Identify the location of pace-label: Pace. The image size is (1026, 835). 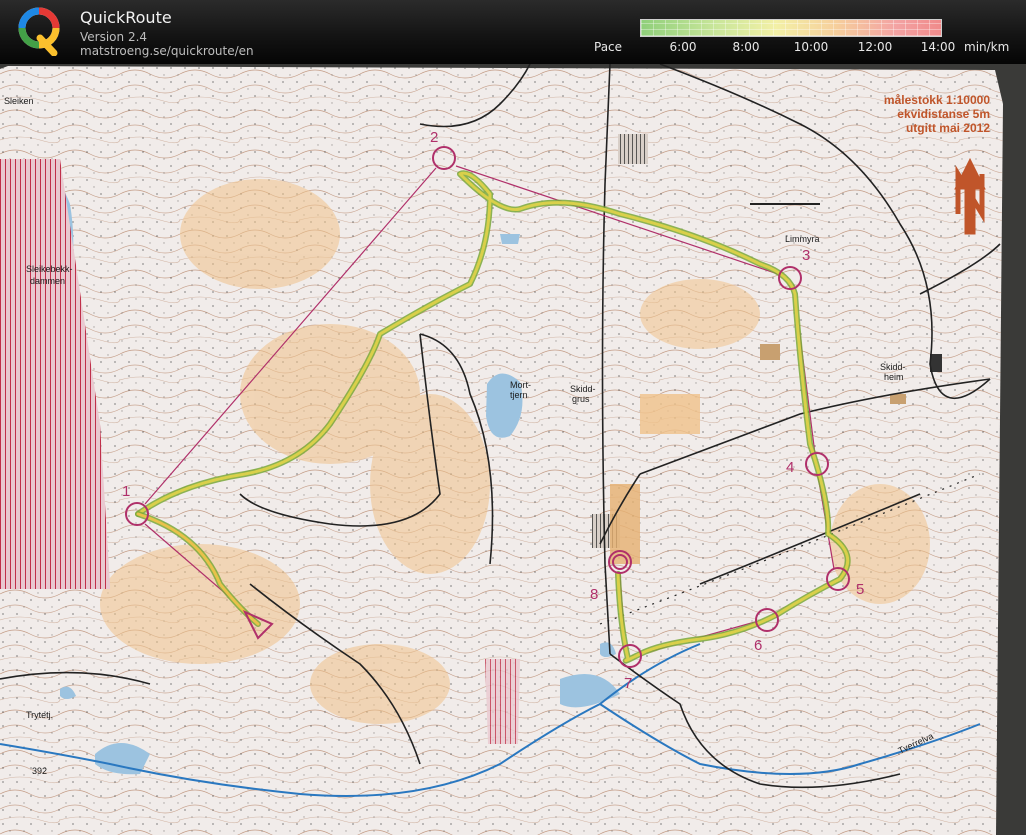
(608, 47).